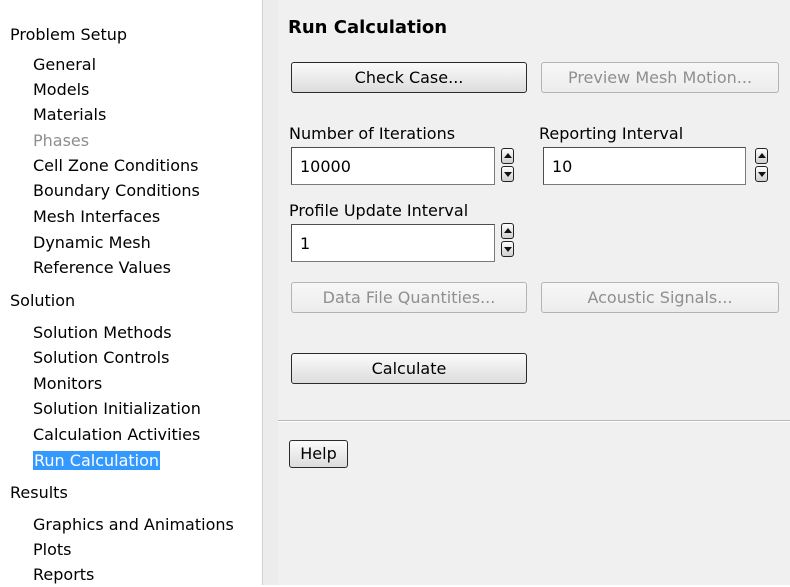 The height and width of the screenshot is (587, 790). Describe the element at coordinates (96, 217) in the screenshot. I see `tree-item-mesh-interfaces: Mesh Interfaces` at that location.